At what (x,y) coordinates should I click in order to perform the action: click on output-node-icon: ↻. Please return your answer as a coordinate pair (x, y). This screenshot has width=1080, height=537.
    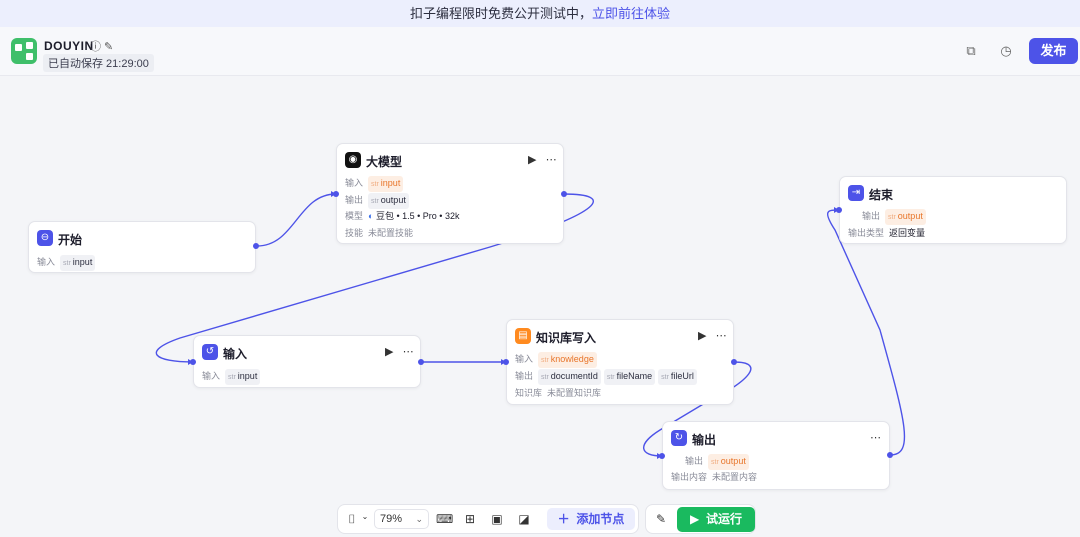
    Looking at the image, I should click on (679, 438).